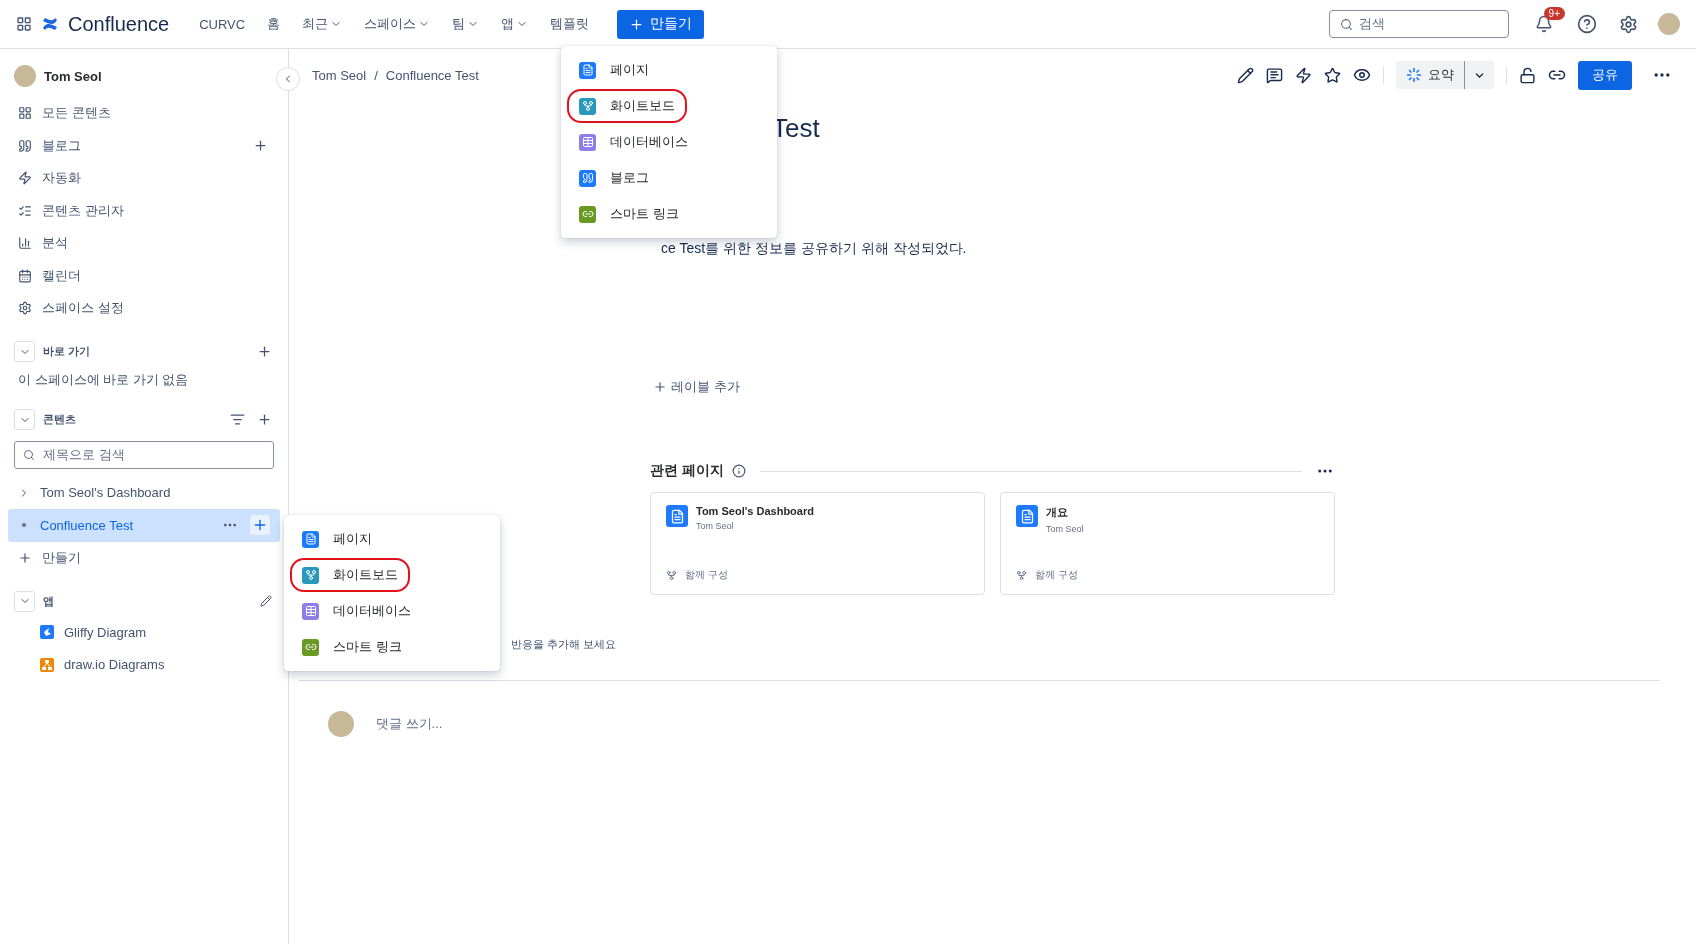  I want to click on space-avatar, so click(25, 76).